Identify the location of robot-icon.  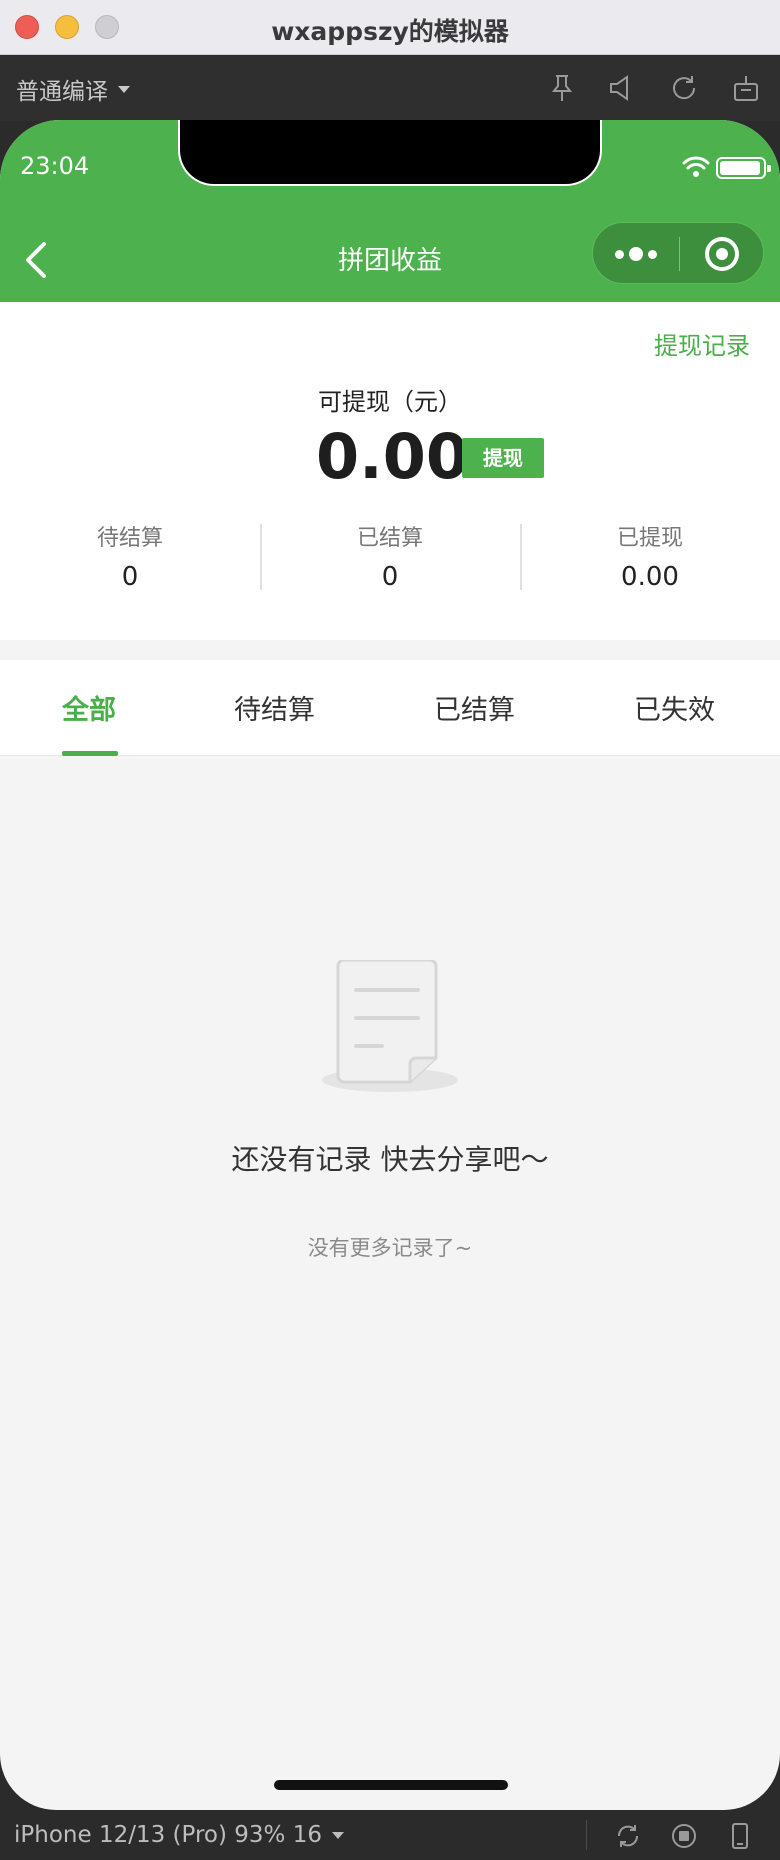
(746, 88).